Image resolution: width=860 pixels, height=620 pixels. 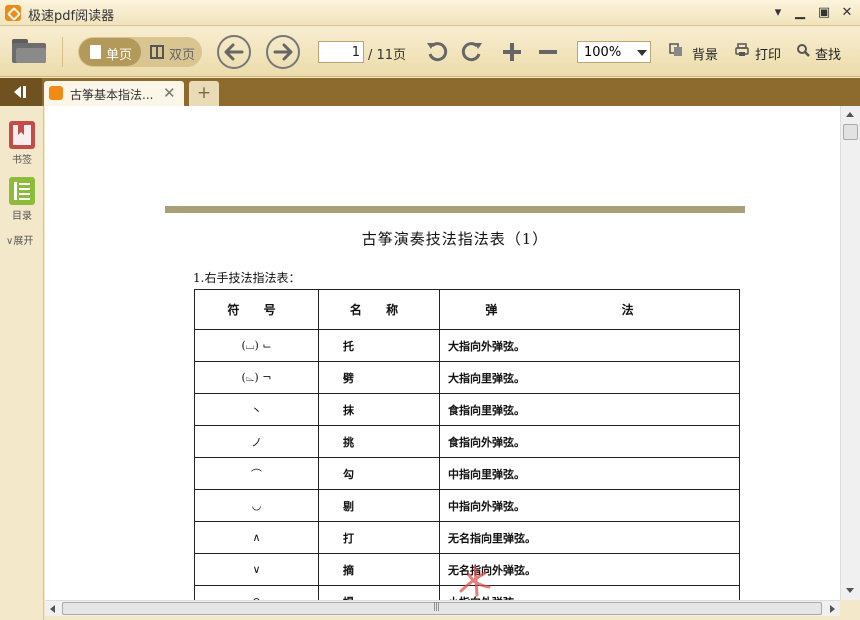 I want to click on single-page-button: 单页, so click(x=110, y=52).